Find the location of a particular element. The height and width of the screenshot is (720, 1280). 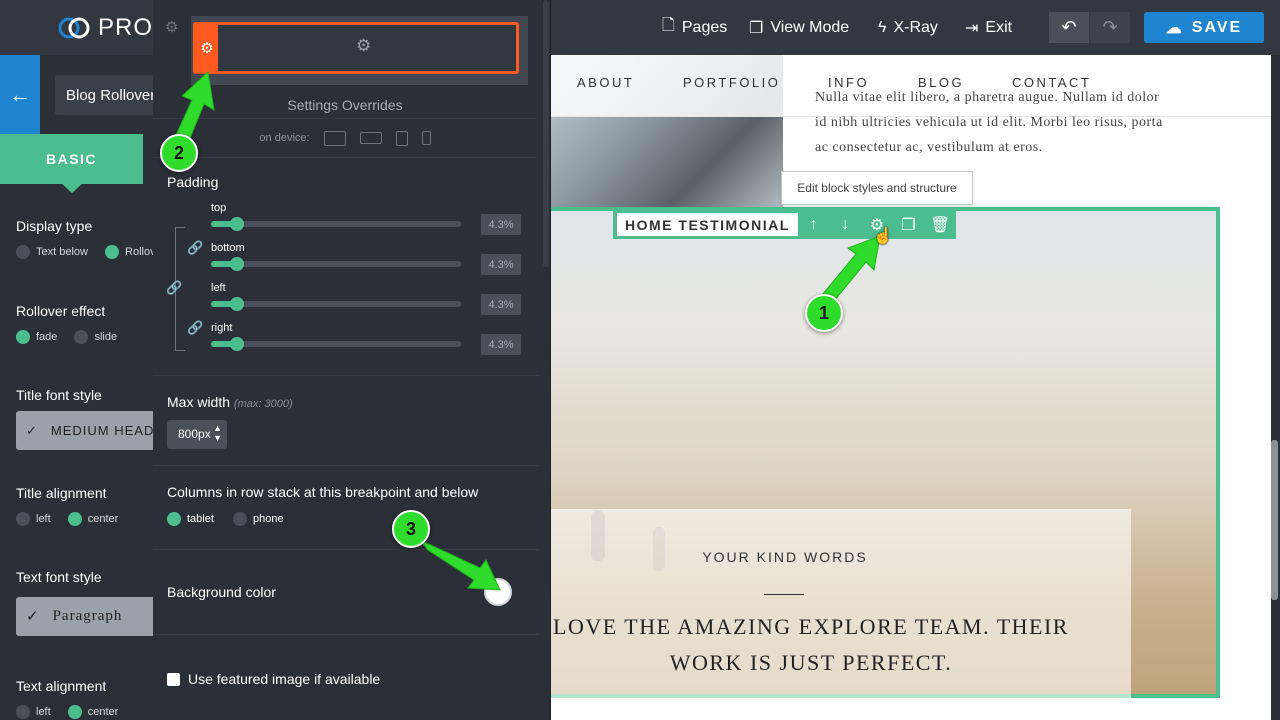

annotation-badge-3: 3 is located at coordinates (411, 529).